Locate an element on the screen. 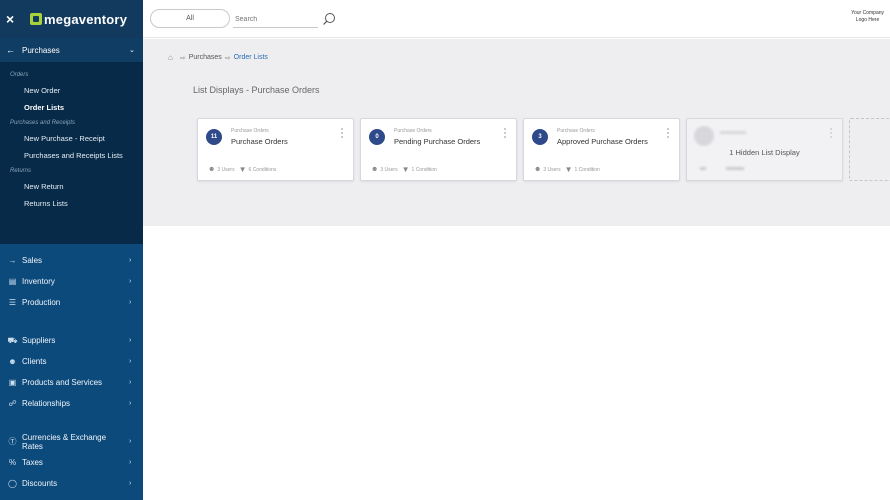 The width and height of the screenshot is (890, 500). back-arrow-icon: ← is located at coordinates (14, 50).